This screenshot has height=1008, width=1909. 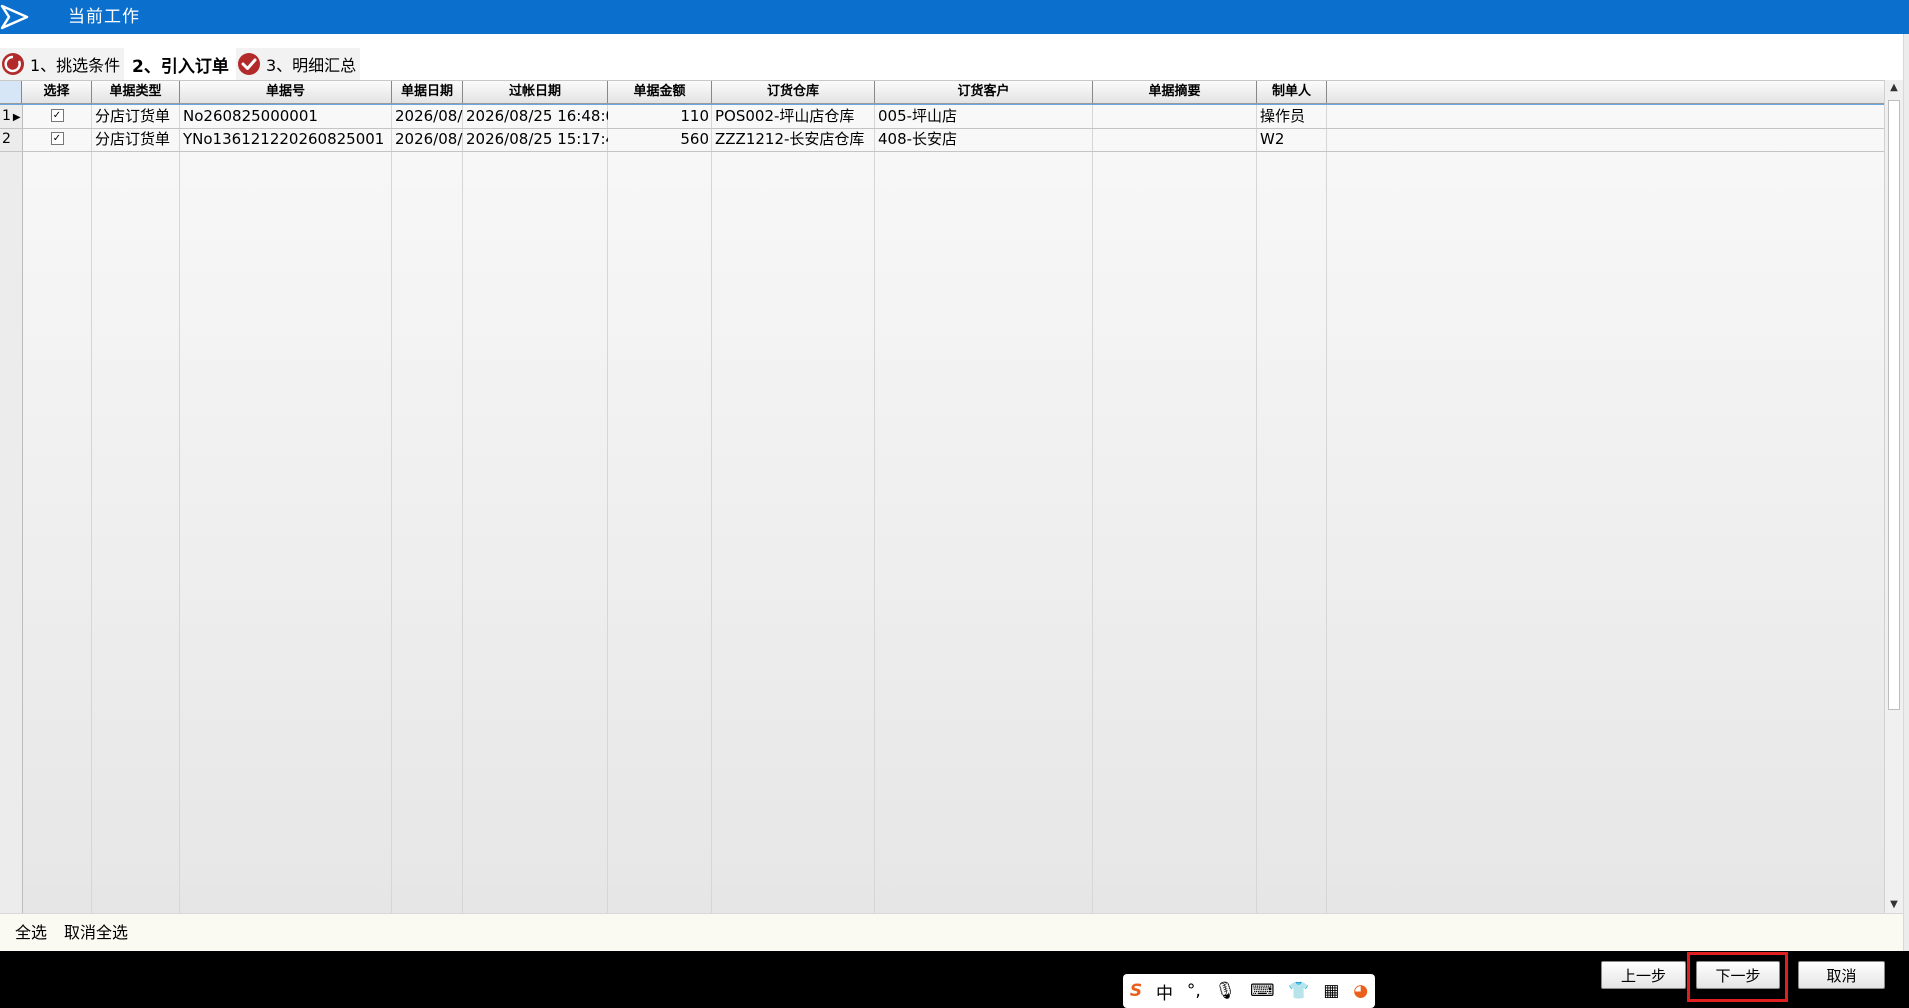 What do you see at coordinates (660, 116) in the screenshot?
I see `cell-amount: 110` at bounding box center [660, 116].